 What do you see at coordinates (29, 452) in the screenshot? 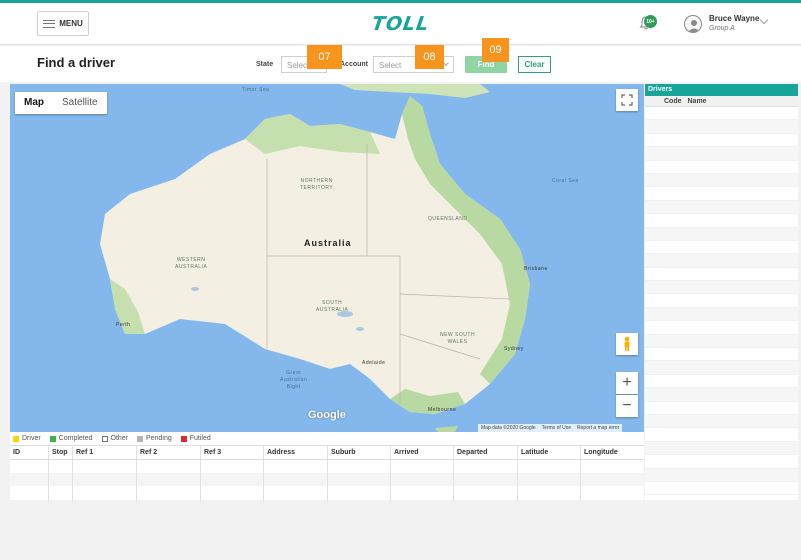
I see `column-header-id: ID` at bounding box center [29, 452].